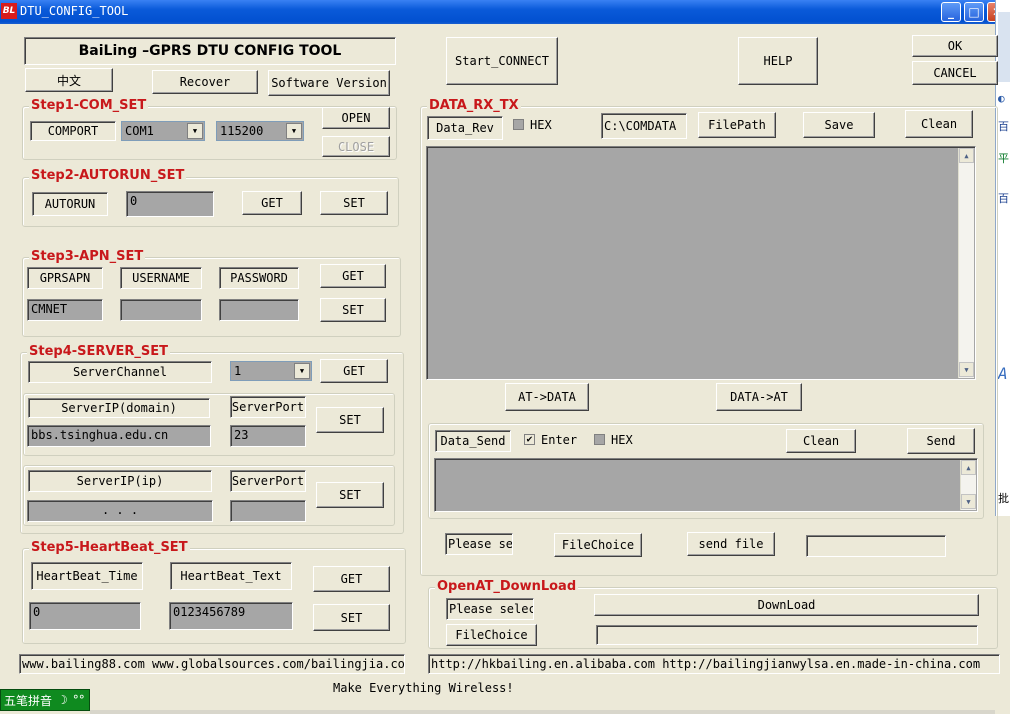 This screenshot has height=714, width=1010. Describe the element at coordinates (238, 371) in the screenshot. I see `server-channel-value: 1` at that location.